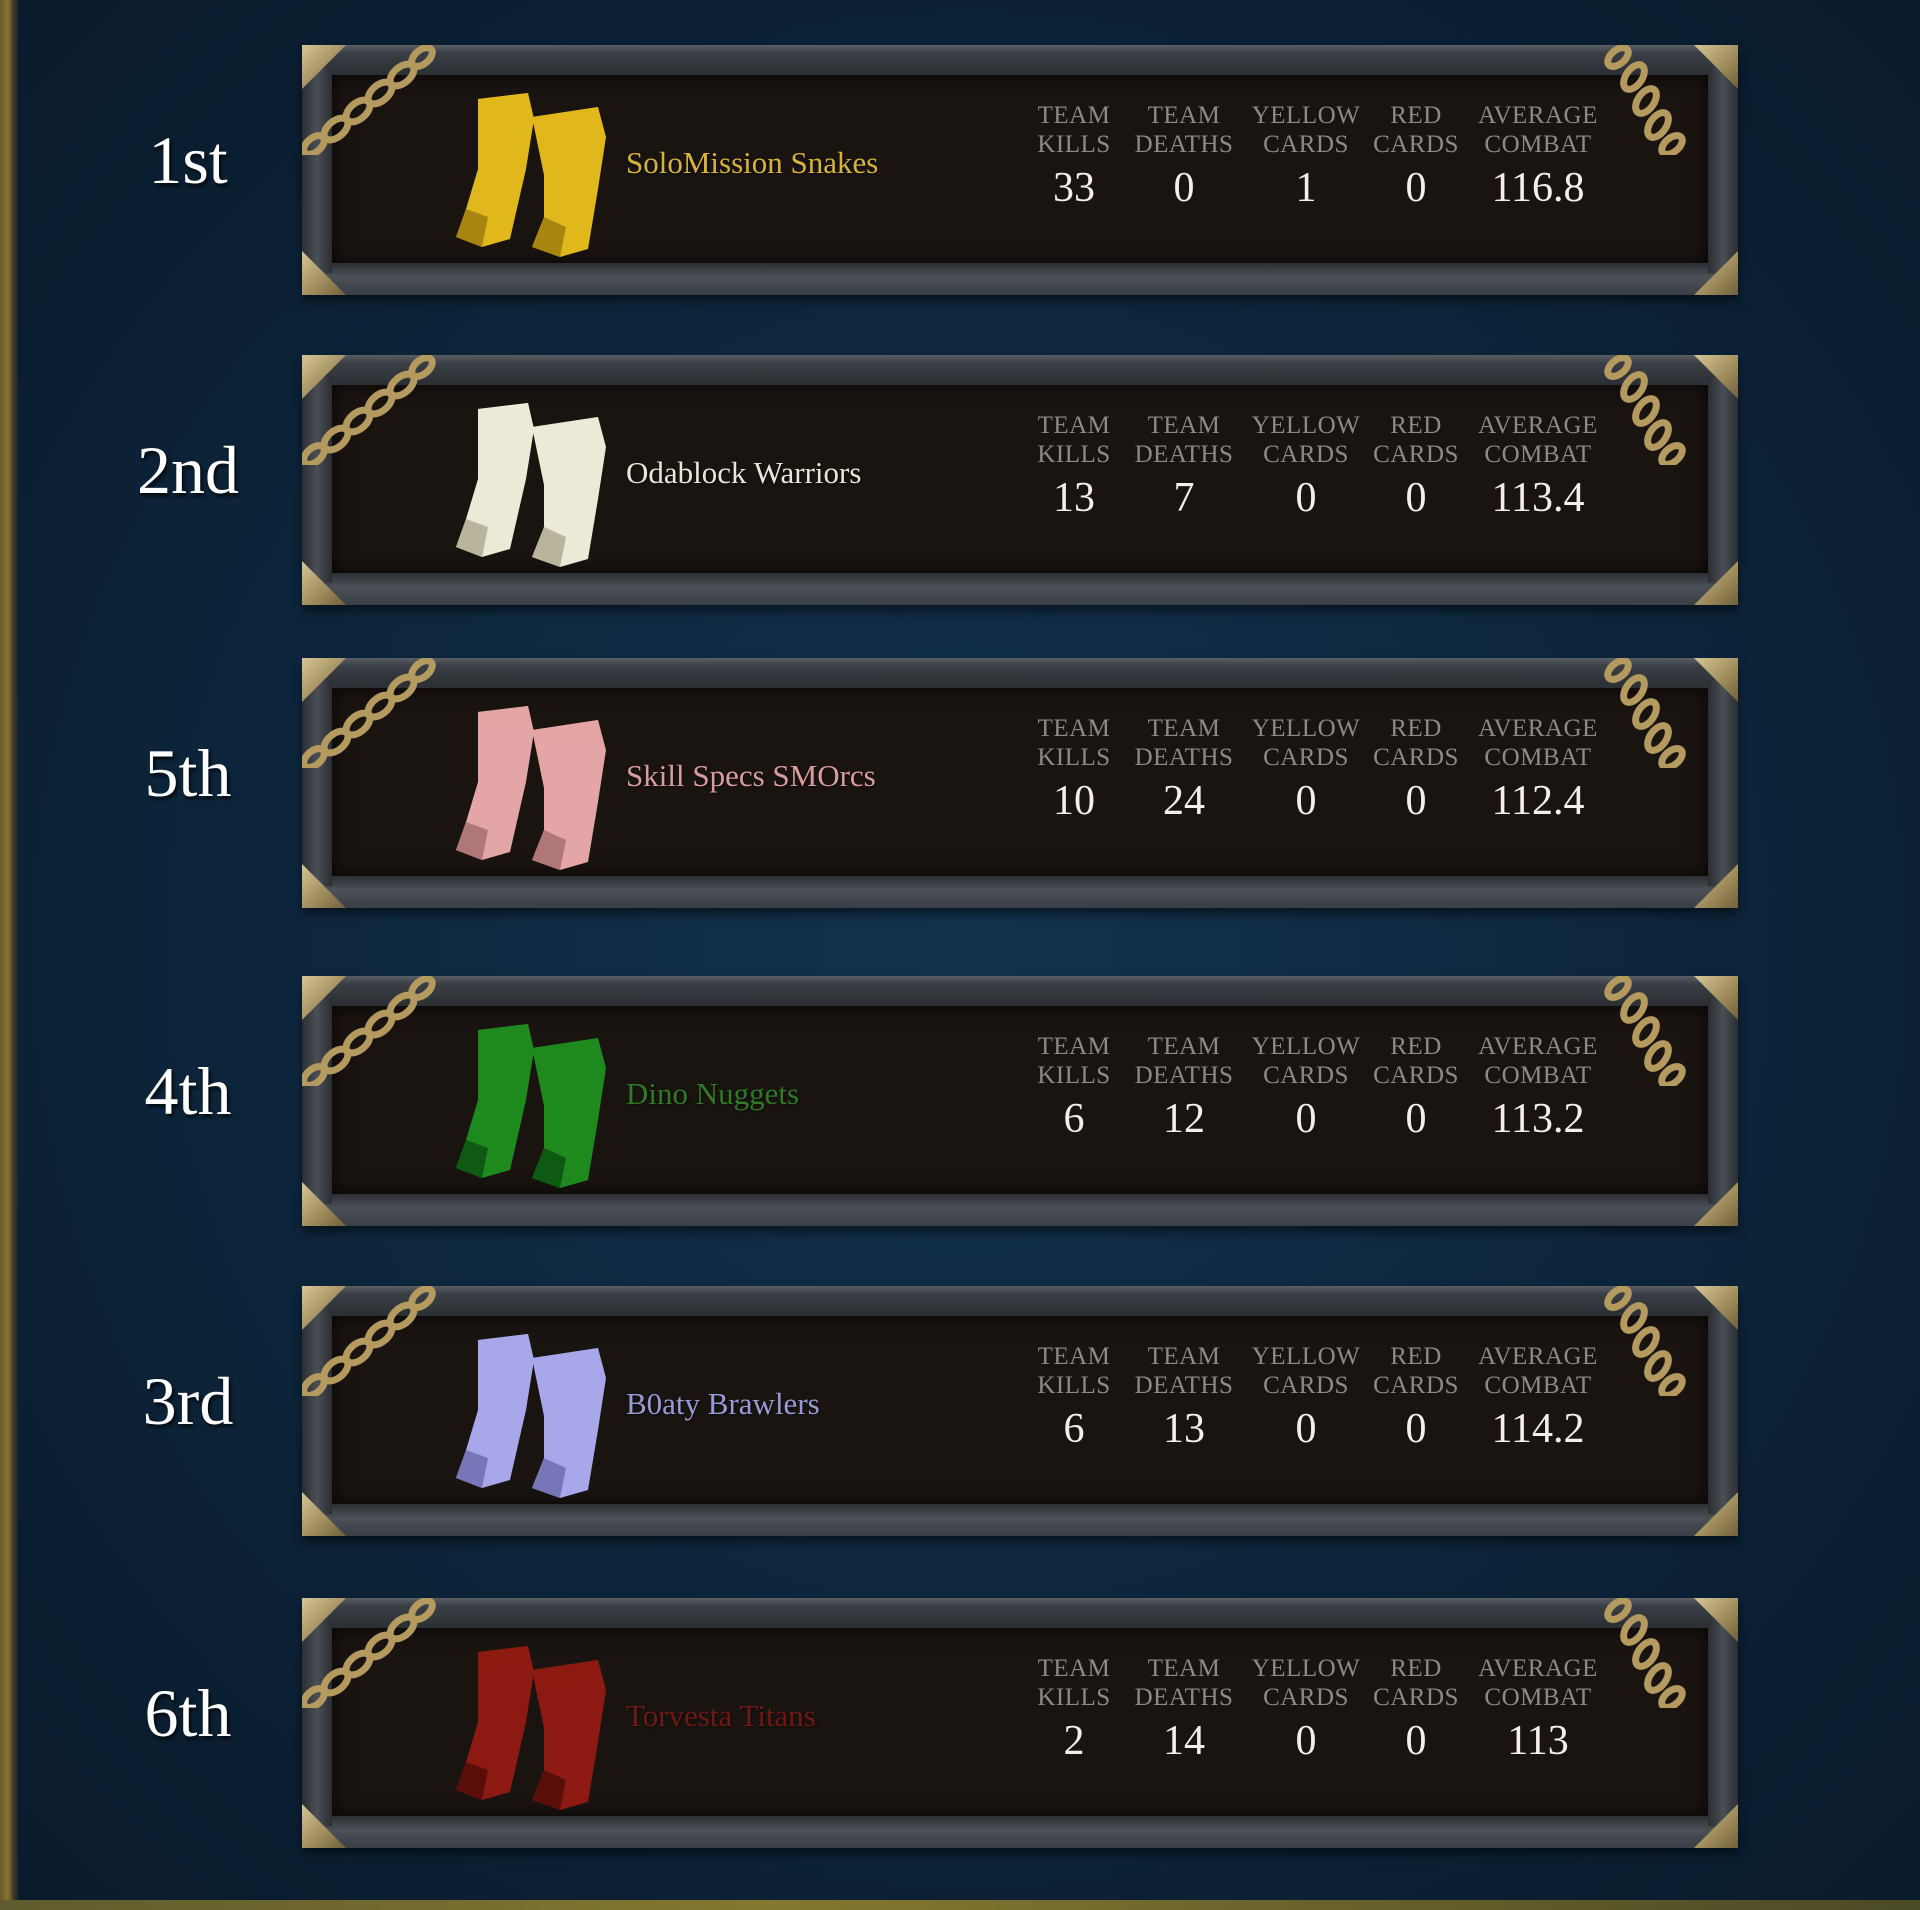 Image resolution: width=1920 pixels, height=1910 pixels. Describe the element at coordinates (1538, 1741) in the screenshot. I see `stat-value: 113` at that location.